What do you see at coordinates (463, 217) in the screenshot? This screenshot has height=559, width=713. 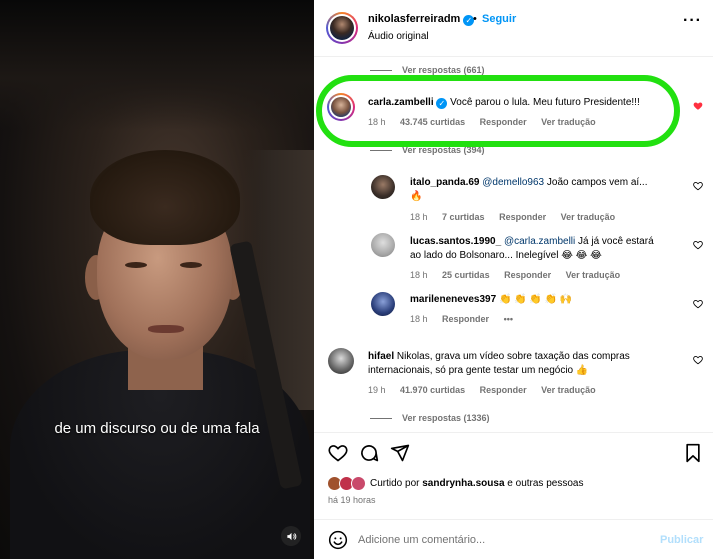 I see `likes-count: 7 curtidas` at bounding box center [463, 217].